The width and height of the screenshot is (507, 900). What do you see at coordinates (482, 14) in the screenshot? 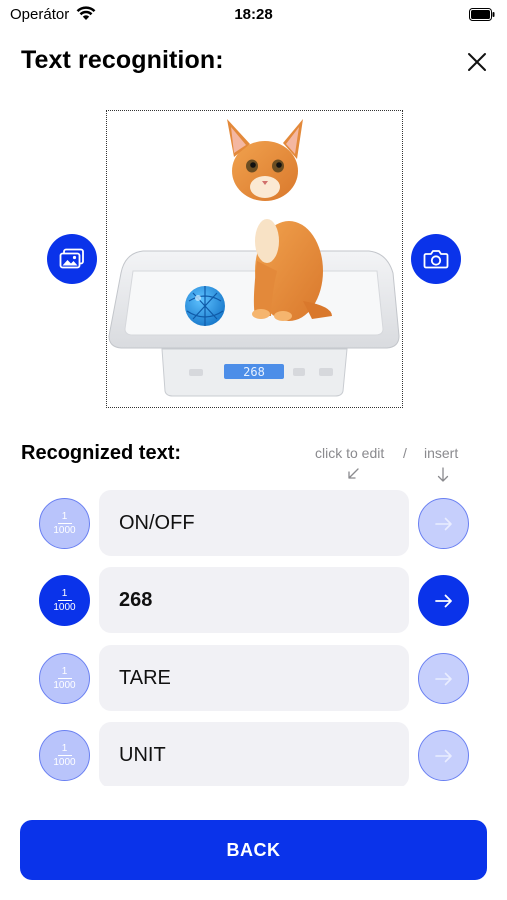
I see `battery-icon` at bounding box center [482, 14].